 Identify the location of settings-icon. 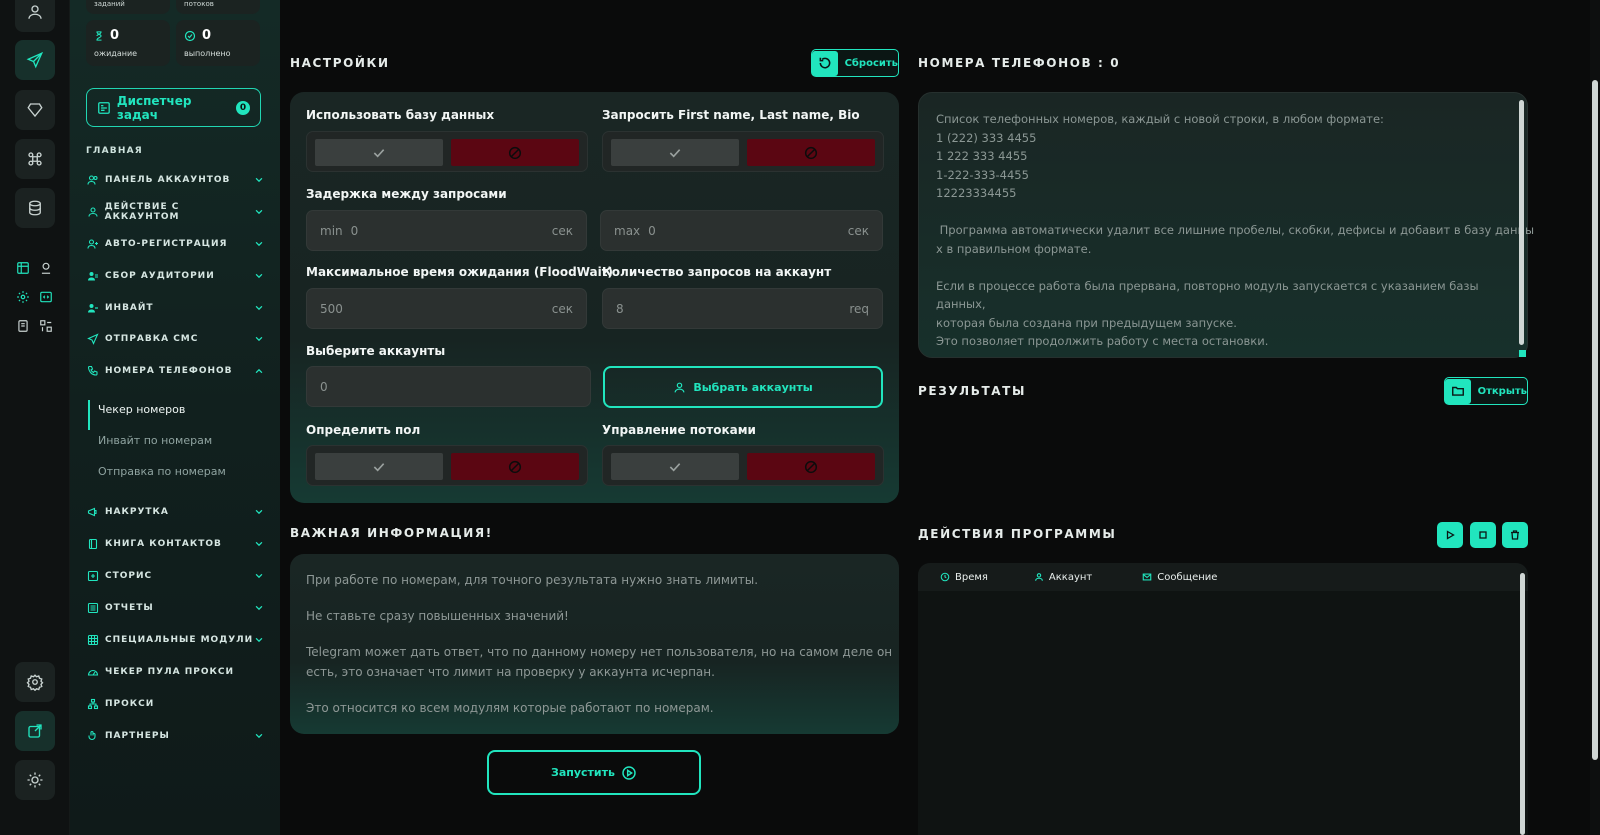
(35, 682).